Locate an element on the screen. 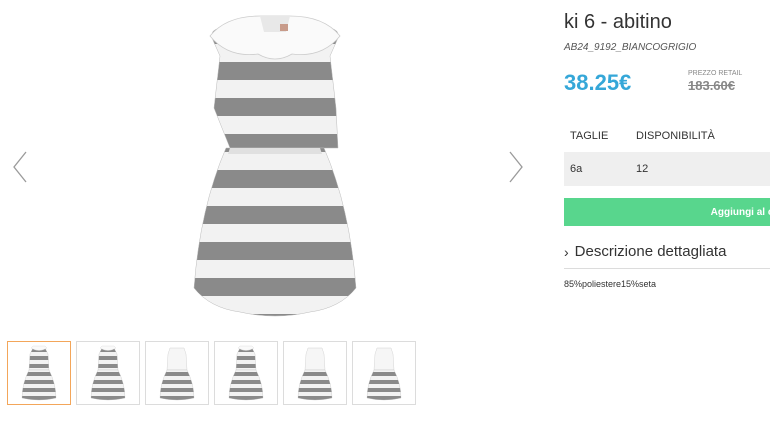  thumbnail-strip is located at coordinates (211, 373).